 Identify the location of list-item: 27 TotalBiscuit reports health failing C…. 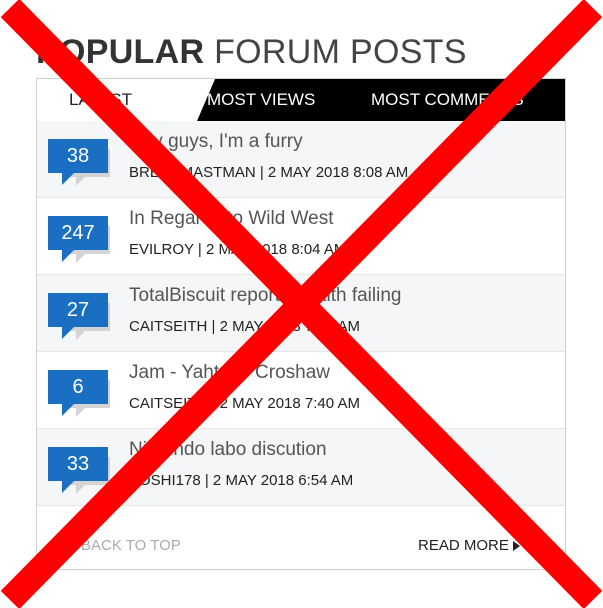
(301, 313).